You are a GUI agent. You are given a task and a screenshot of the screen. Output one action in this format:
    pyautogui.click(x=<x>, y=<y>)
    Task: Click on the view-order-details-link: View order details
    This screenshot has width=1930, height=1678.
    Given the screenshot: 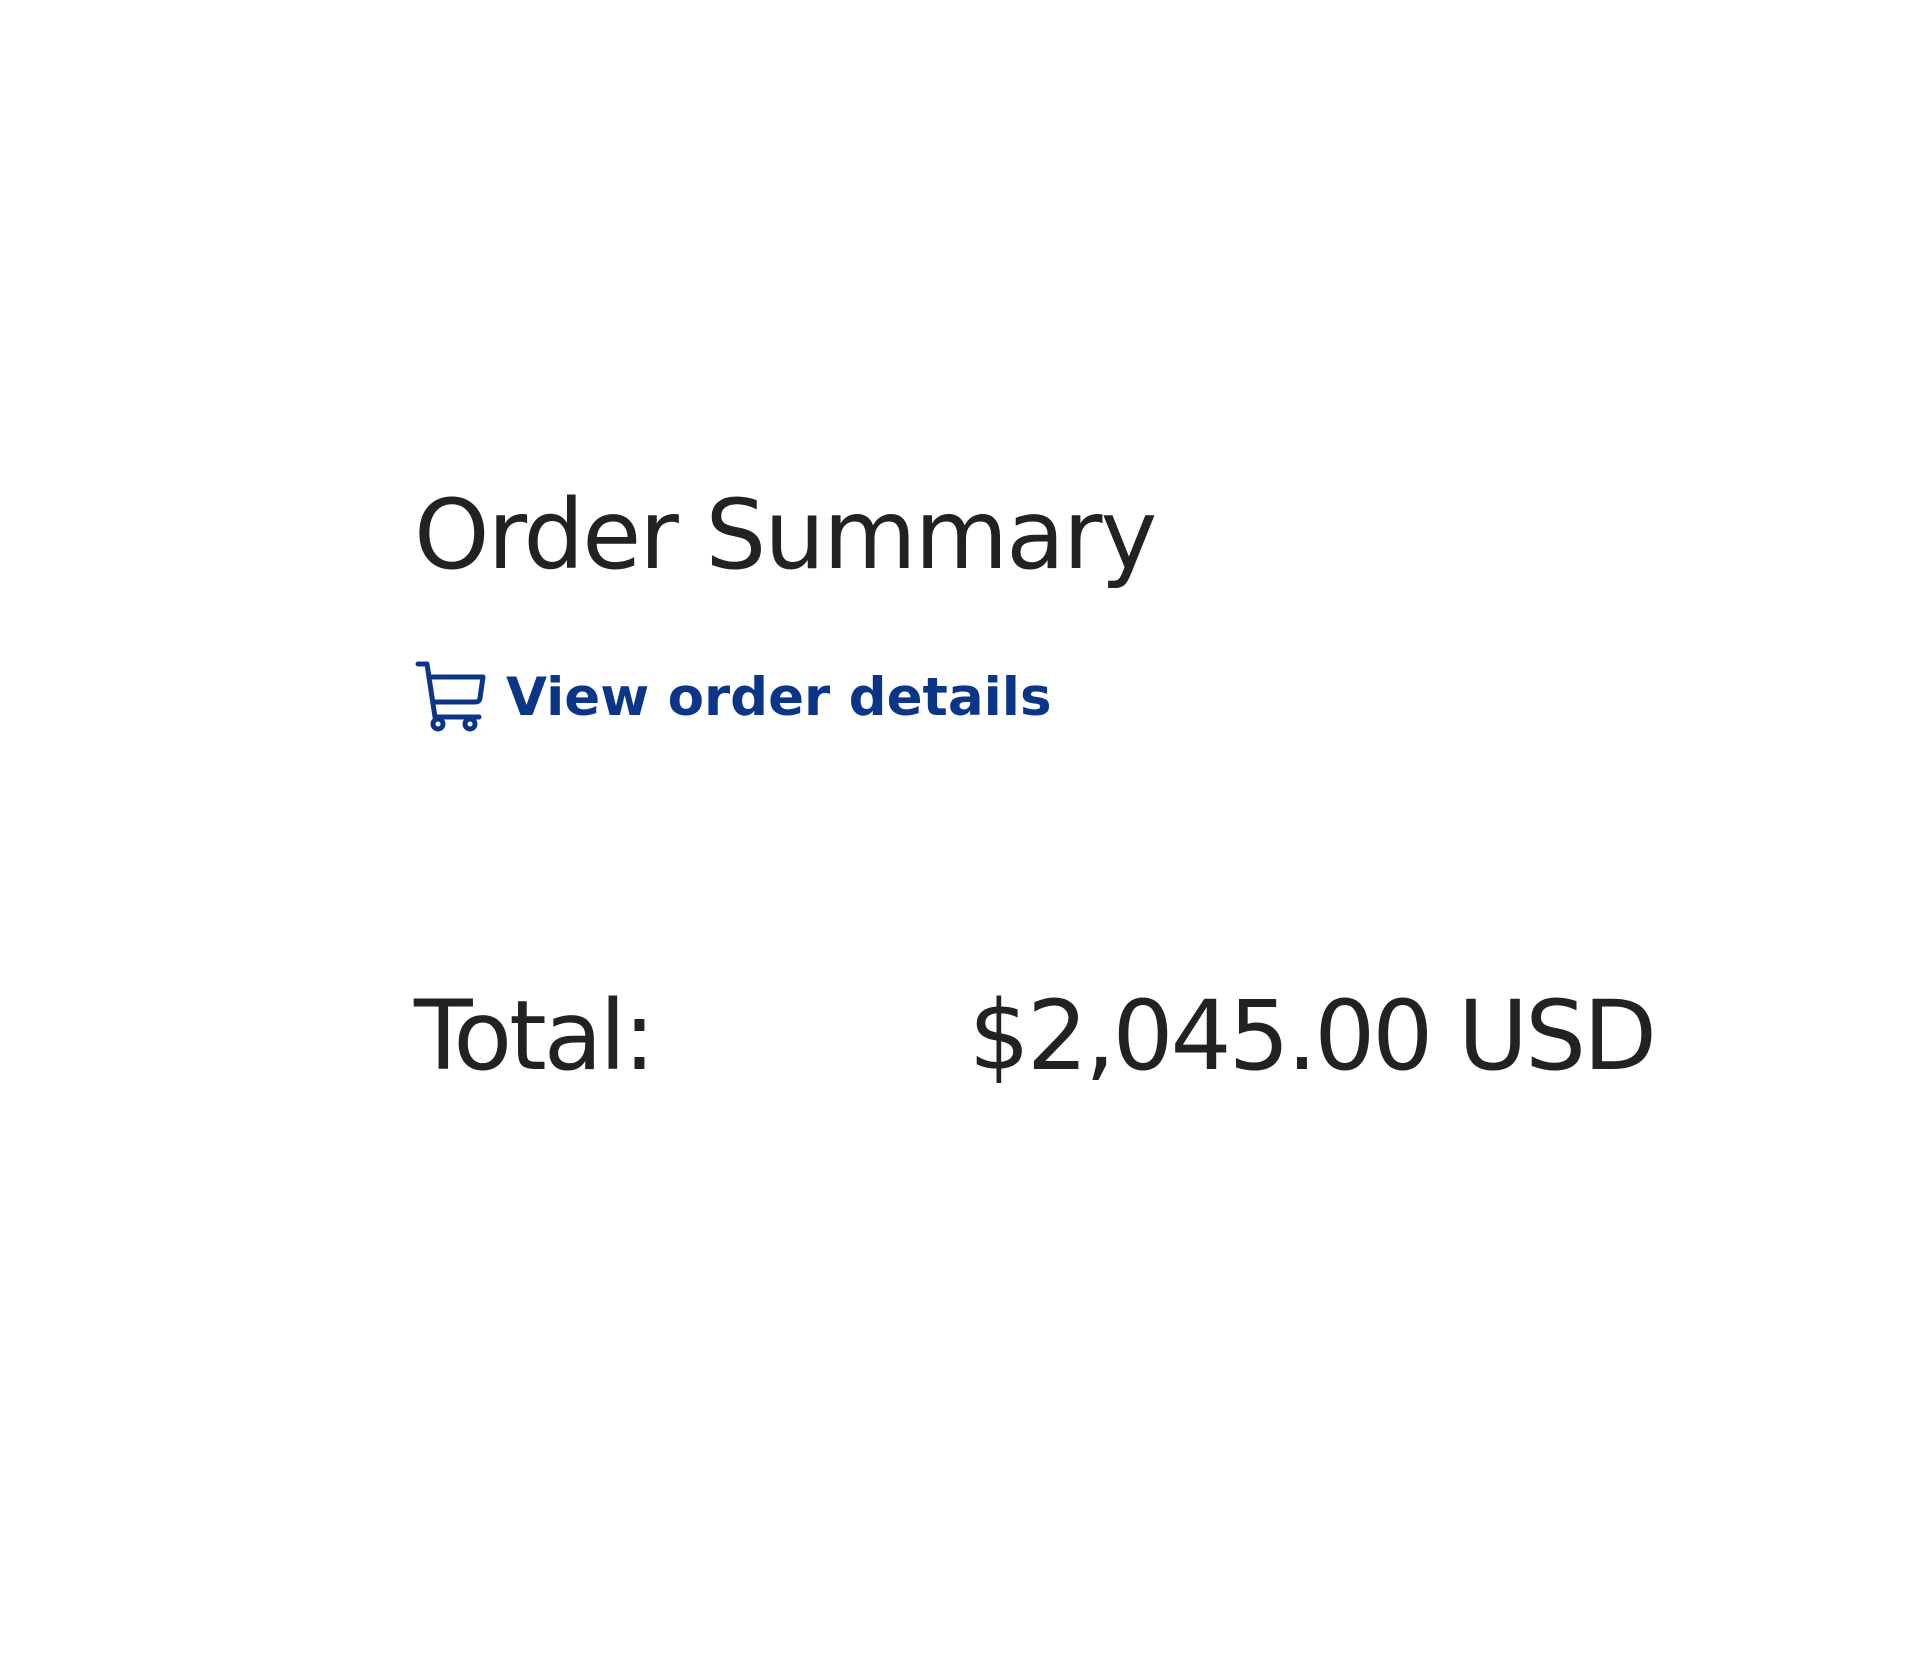 What is the action you would take?
    pyautogui.click(x=733, y=697)
    